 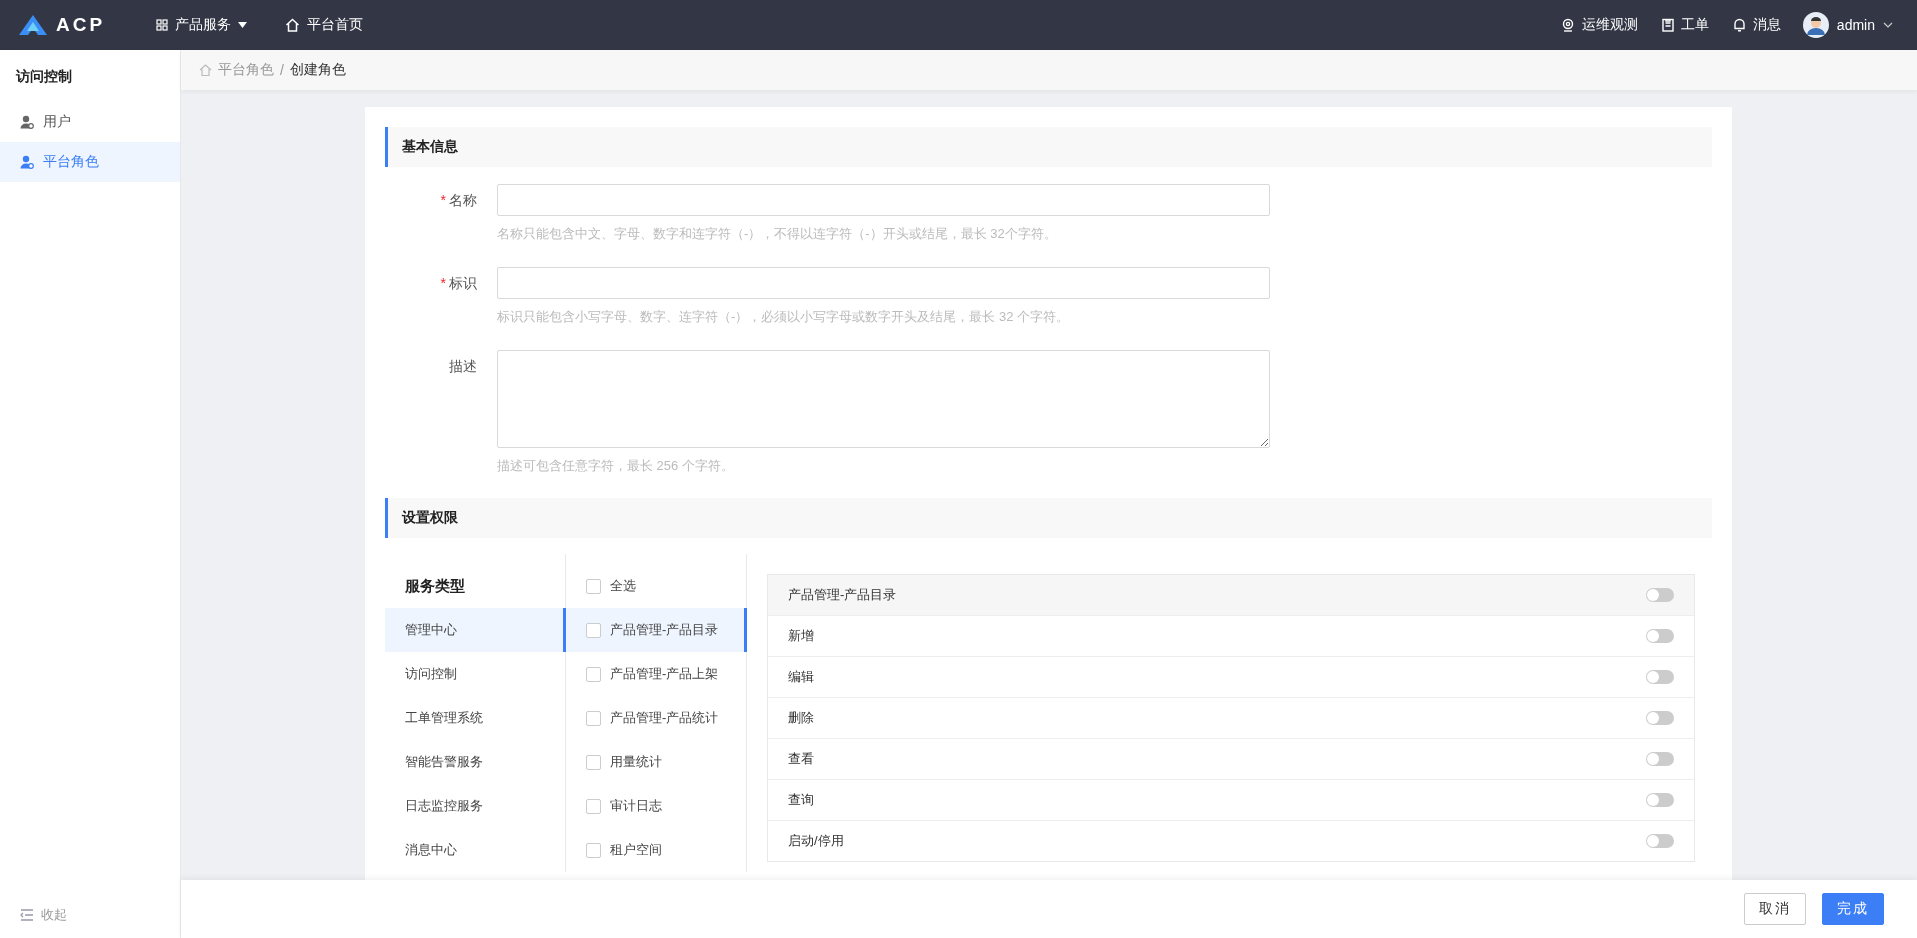 I want to click on service-type-item: 日志监控服务, so click(x=475, y=806).